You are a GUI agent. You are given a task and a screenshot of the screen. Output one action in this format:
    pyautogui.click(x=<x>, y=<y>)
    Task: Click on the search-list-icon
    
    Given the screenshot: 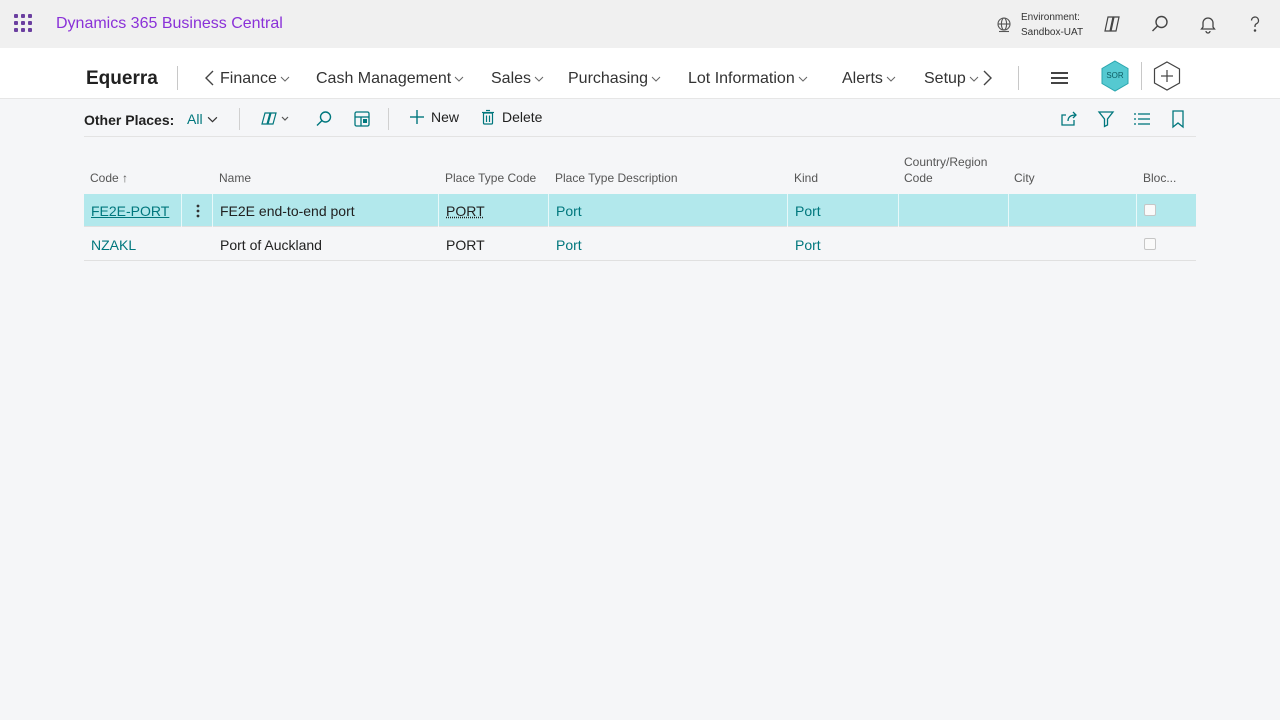 What is the action you would take?
    pyautogui.click(x=324, y=119)
    